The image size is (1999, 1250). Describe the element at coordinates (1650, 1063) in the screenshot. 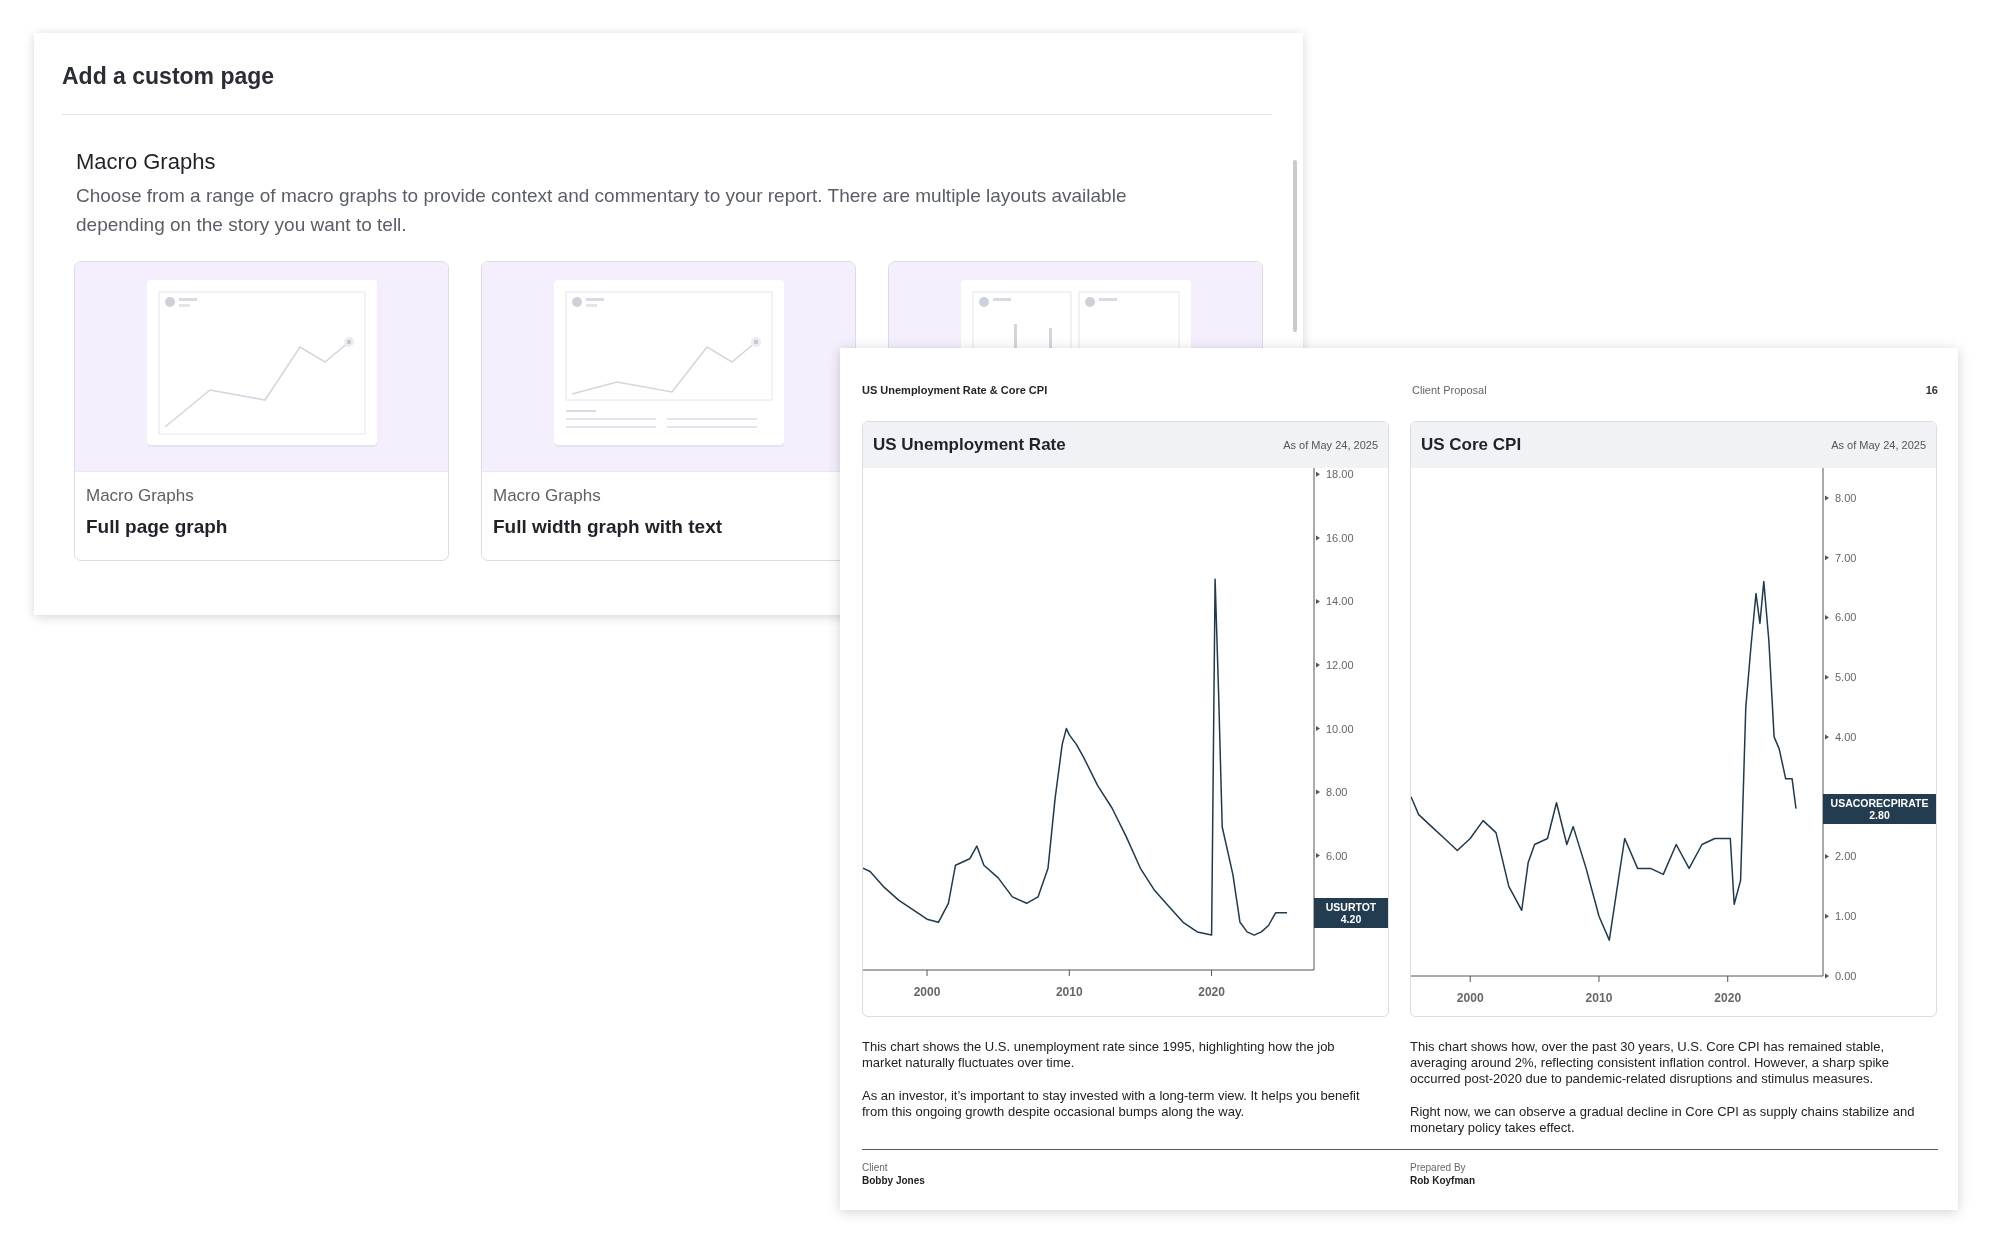

I see `commentary-paragraph: This chart shows how, over the past 30 years, U.S. Core CPI has remained stable, averaging around 2%, reflecting consistent inflation control. However, a sharp spike occurred post-2020 due to pandemic-related disruptions and stimulus measures.` at that location.